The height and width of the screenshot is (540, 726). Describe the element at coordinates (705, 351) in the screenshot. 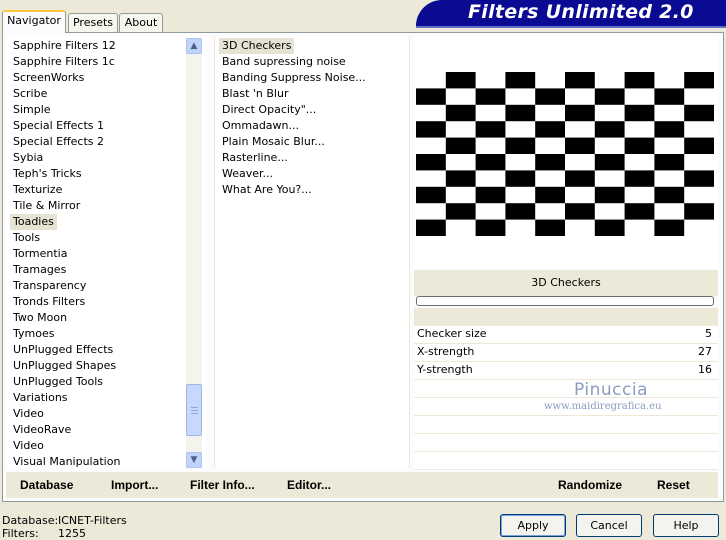

I see `param-value: 27` at that location.